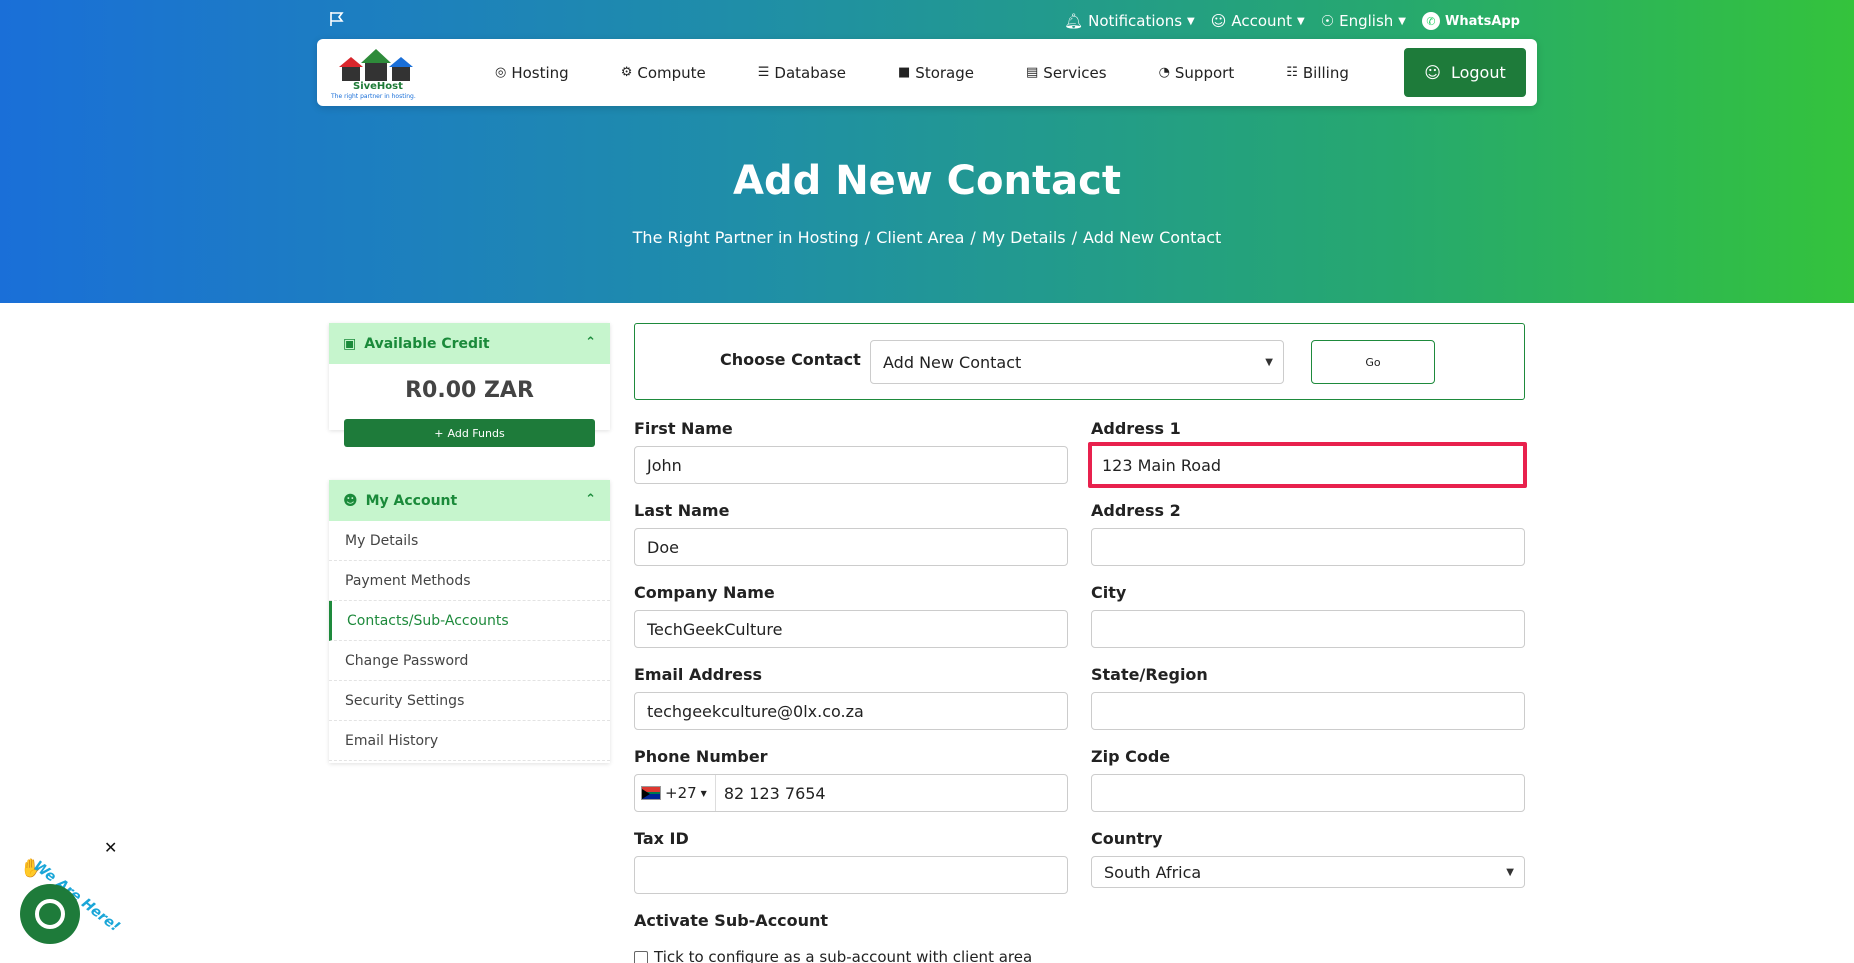 The height and width of the screenshot is (963, 1854). Describe the element at coordinates (1135, 21) in the screenshot. I see `notifications-label: Notifications` at that location.